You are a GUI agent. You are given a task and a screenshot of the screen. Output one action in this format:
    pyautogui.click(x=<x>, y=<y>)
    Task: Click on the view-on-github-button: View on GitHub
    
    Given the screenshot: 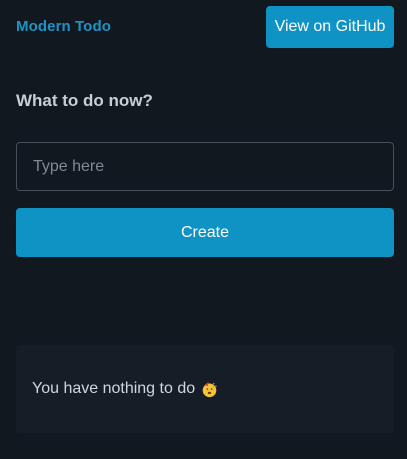 What is the action you would take?
    pyautogui.click(x=330, y=27)
    